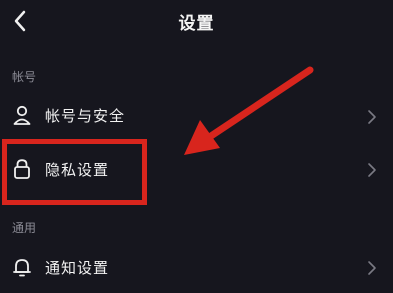 This screenshot has height=293, width=393. I want to click on page-title: 设置, so click(196, 24).